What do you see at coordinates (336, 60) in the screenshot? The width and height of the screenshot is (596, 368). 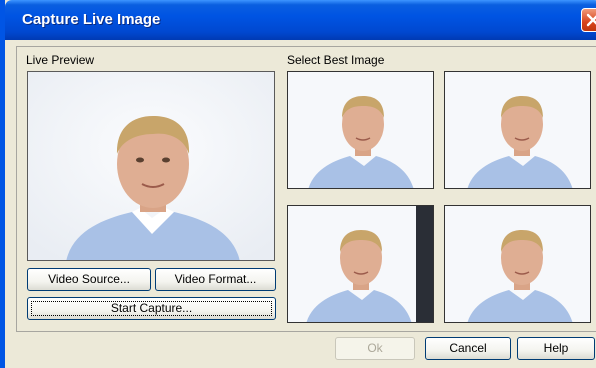 I see `select-best-image-label: Select Best Image` at bounding box center [336, 60].